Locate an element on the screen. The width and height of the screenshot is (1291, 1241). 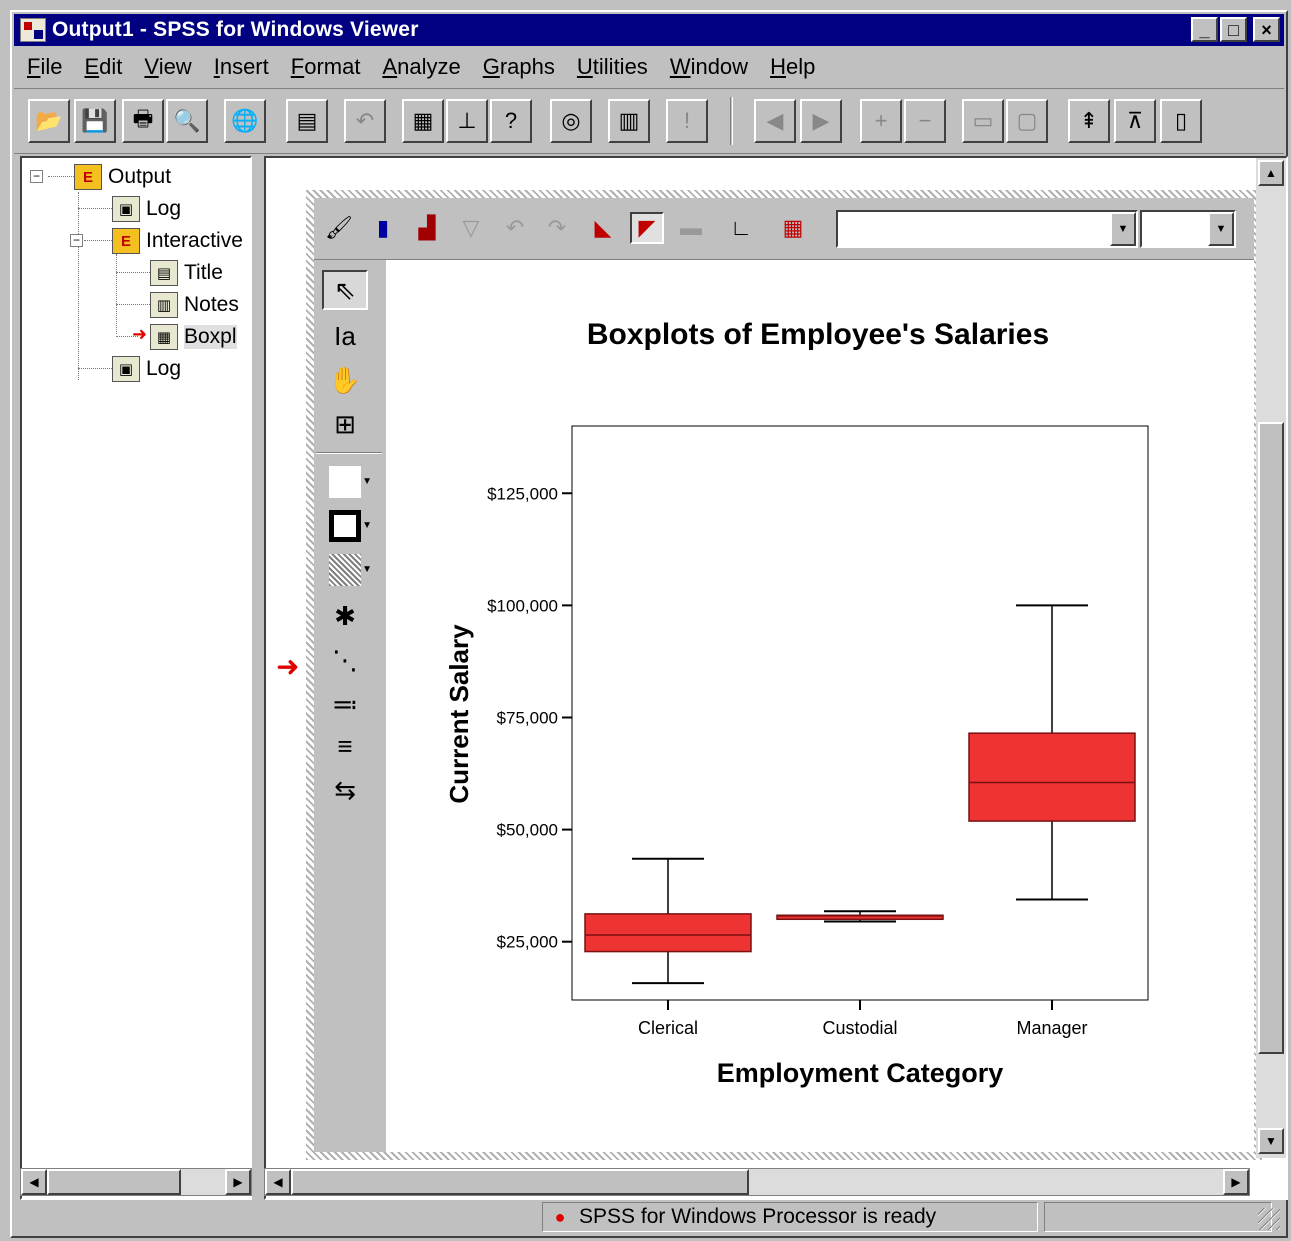
tree-item-notes: ▥ Notes is located at coordinates (194, 305).